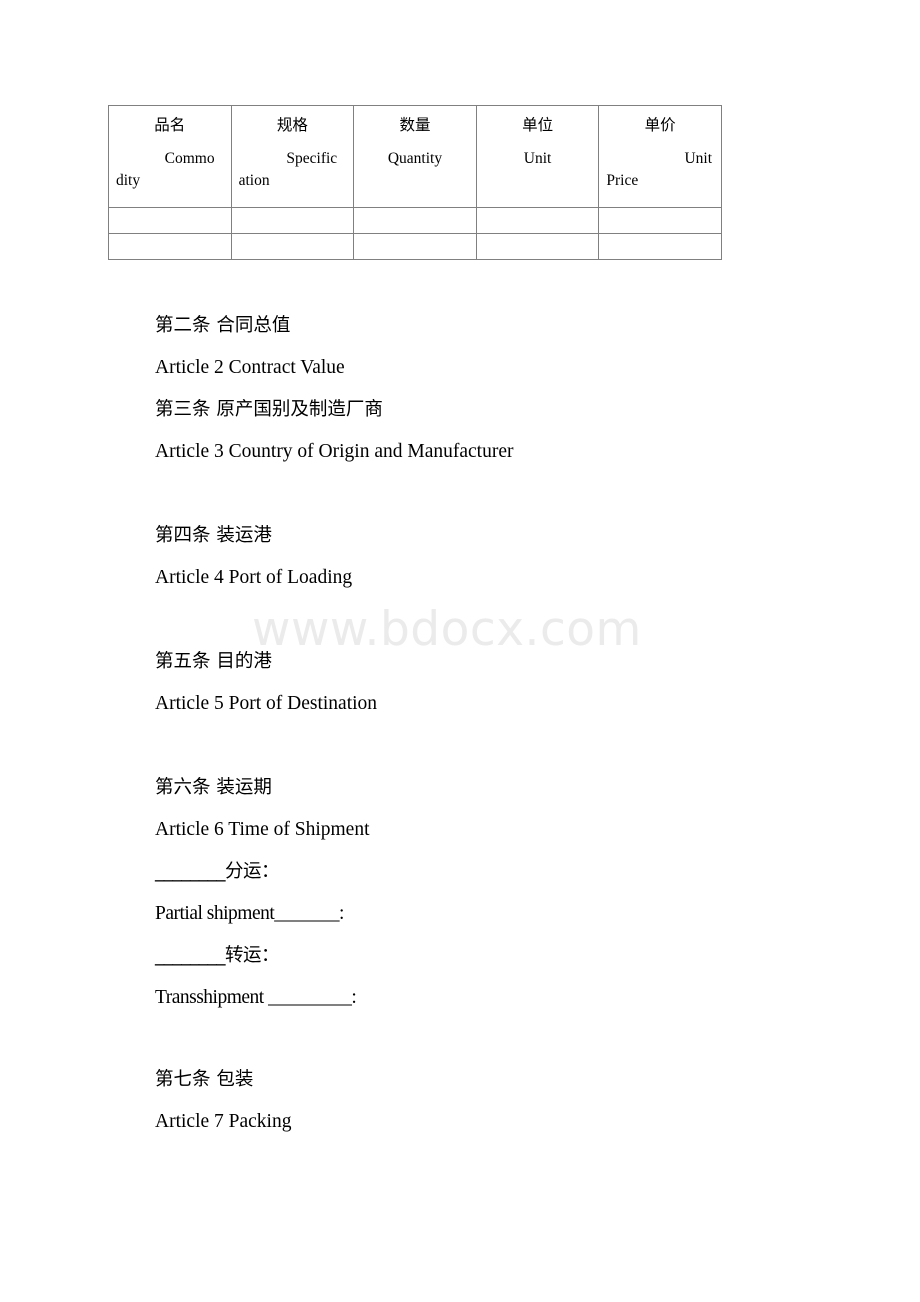 Image resolution: width=920 pixels, height=1302 pixels. I want to click on header-en-unit-price: Unit Price, so click(660, 170).